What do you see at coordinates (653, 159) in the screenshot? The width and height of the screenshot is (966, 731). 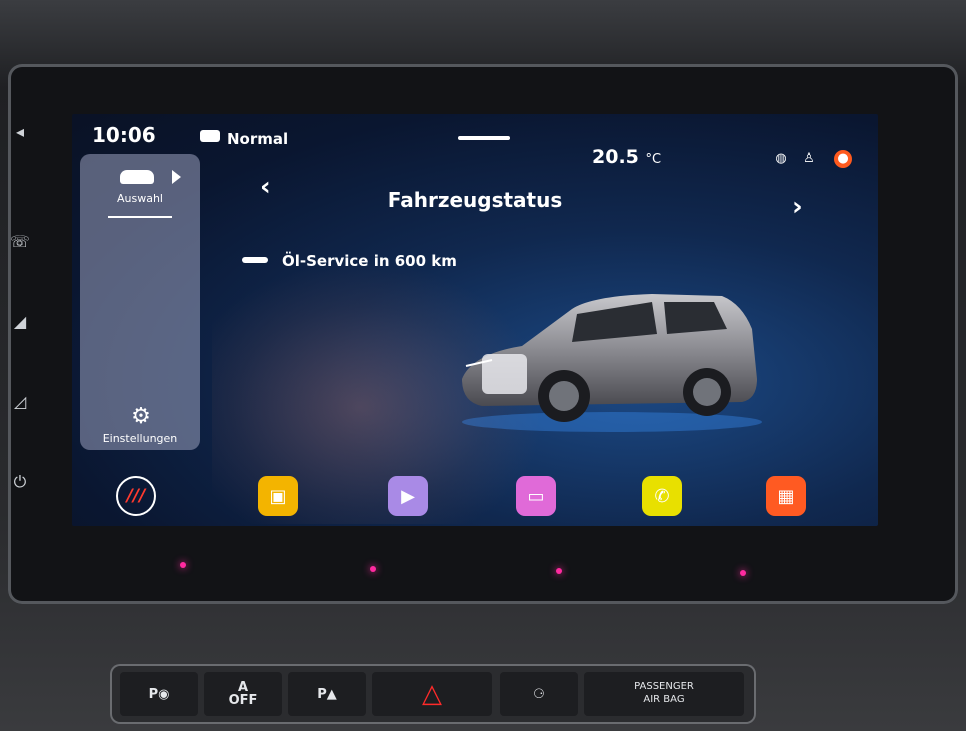 I see `temperature-unit: °C` at bounding box center [653, 159].